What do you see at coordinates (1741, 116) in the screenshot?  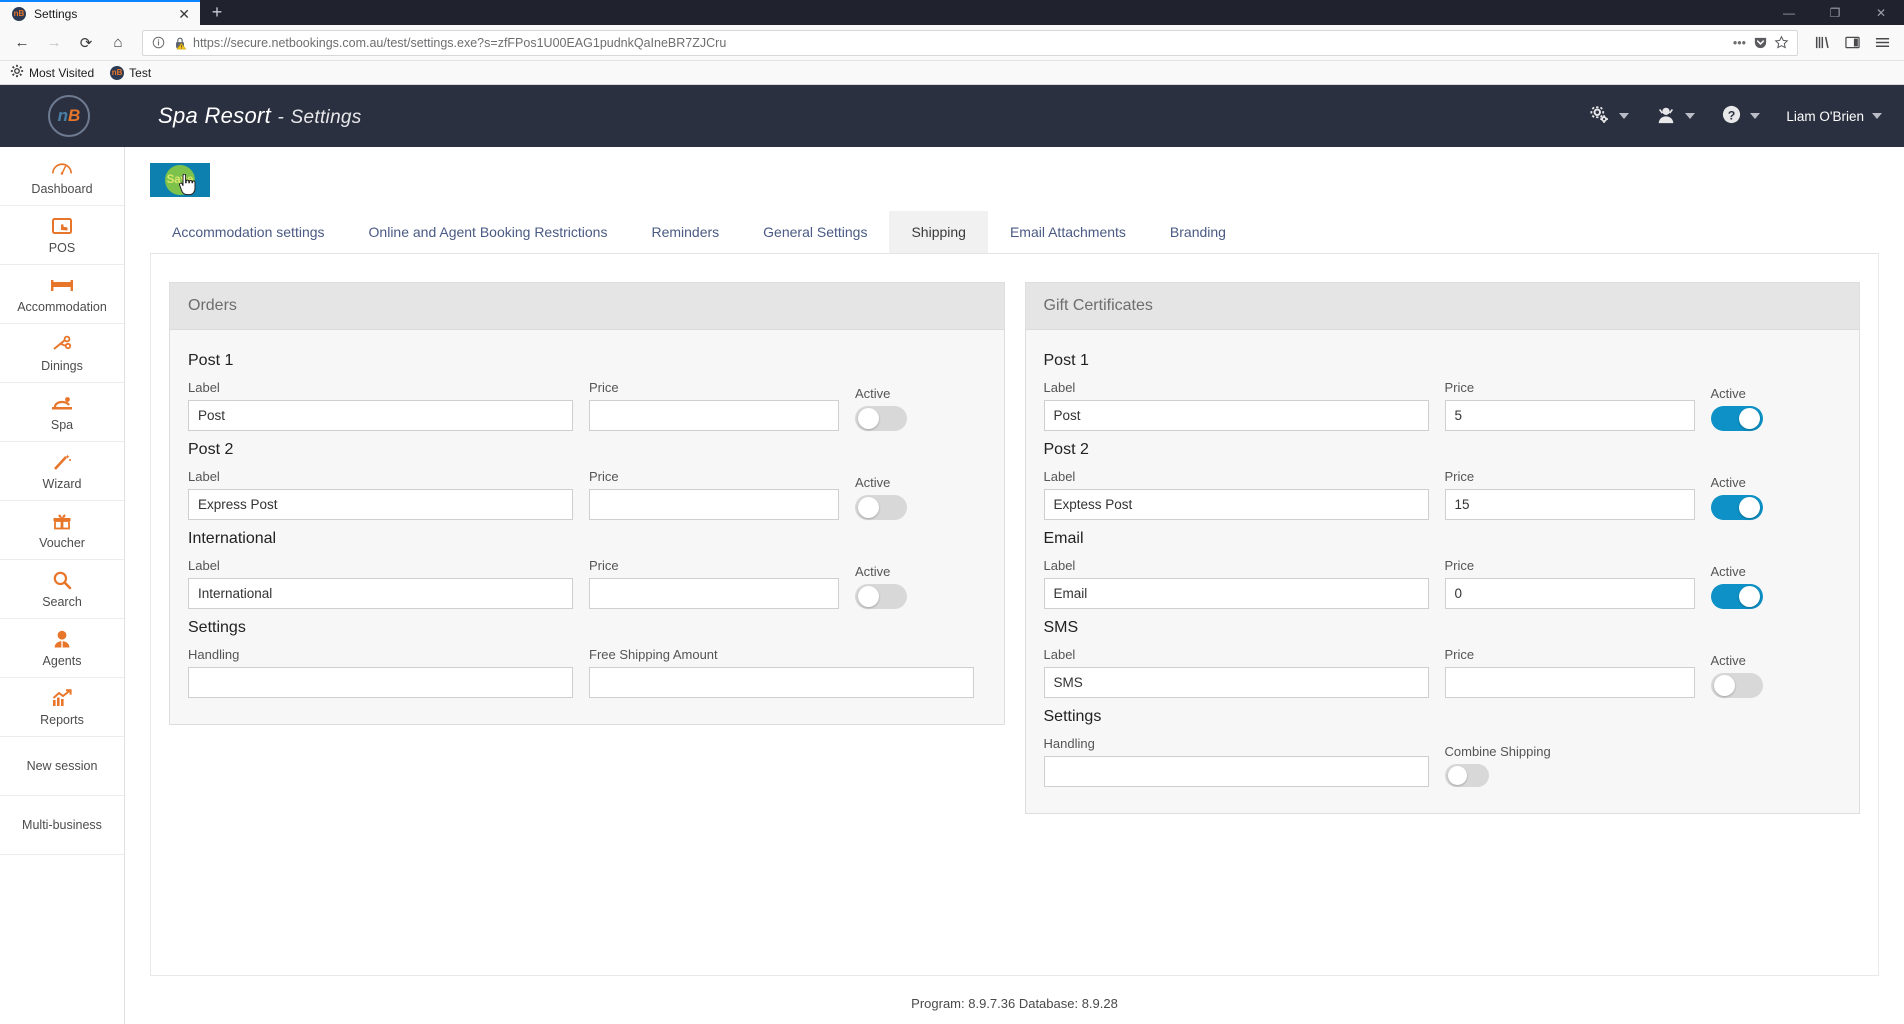 I see `help-menu: ?` at bounding box center [1741, 116].